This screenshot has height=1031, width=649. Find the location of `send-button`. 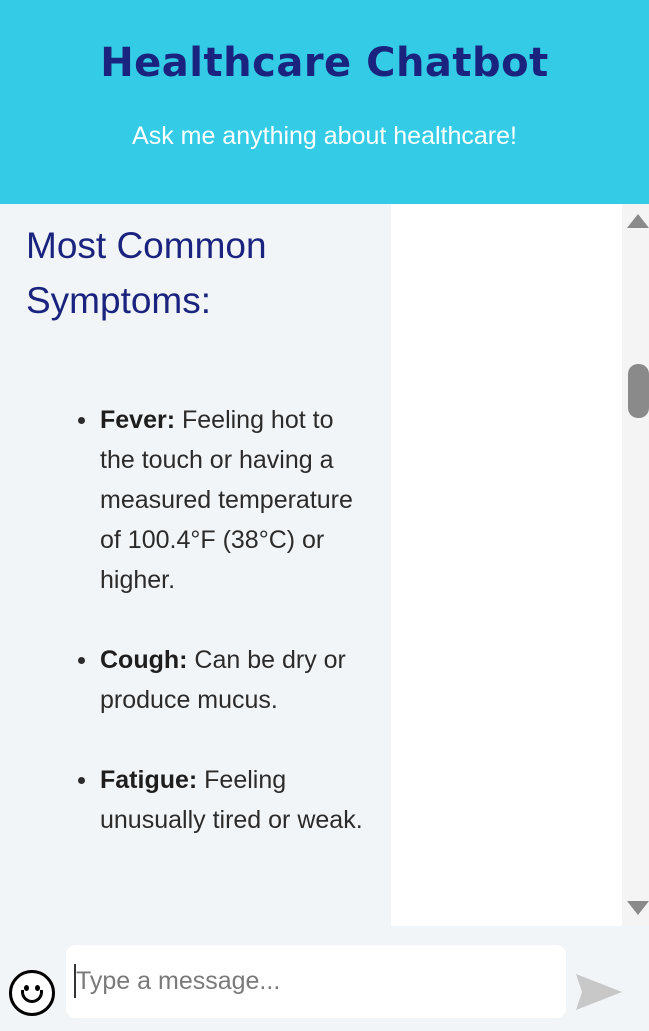

send-button is located at coordinates (599, 992).